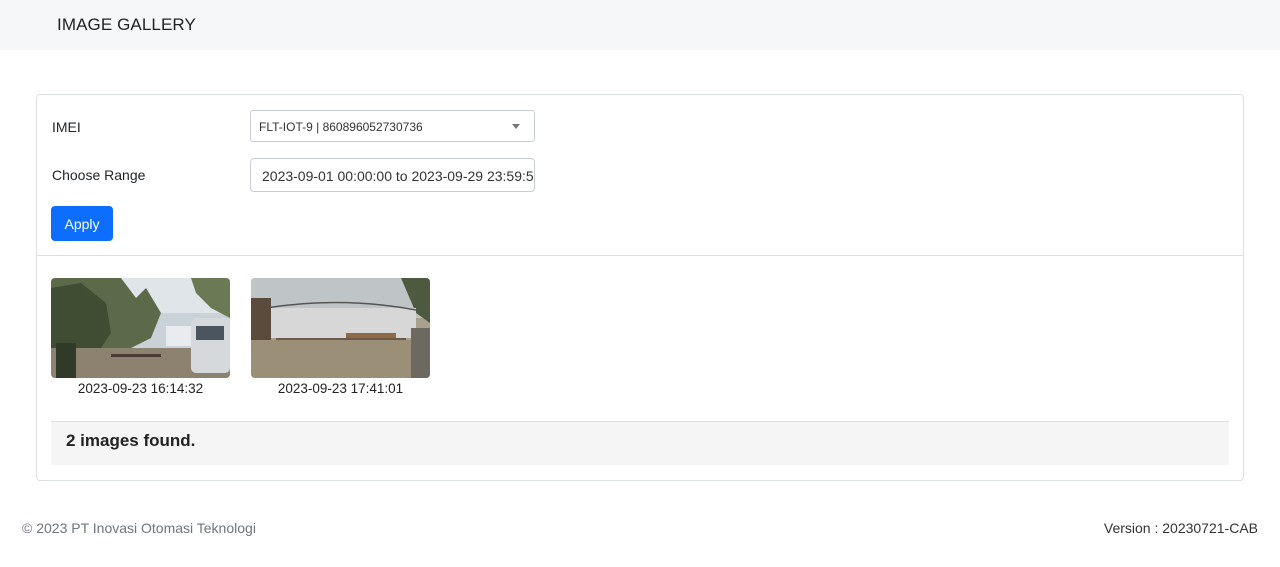 The height and width of the screenshot is (567, 1280). Describe the element at coordinates (66, 127) in the screenshot. I see `imei-label: IMEI` at that location.